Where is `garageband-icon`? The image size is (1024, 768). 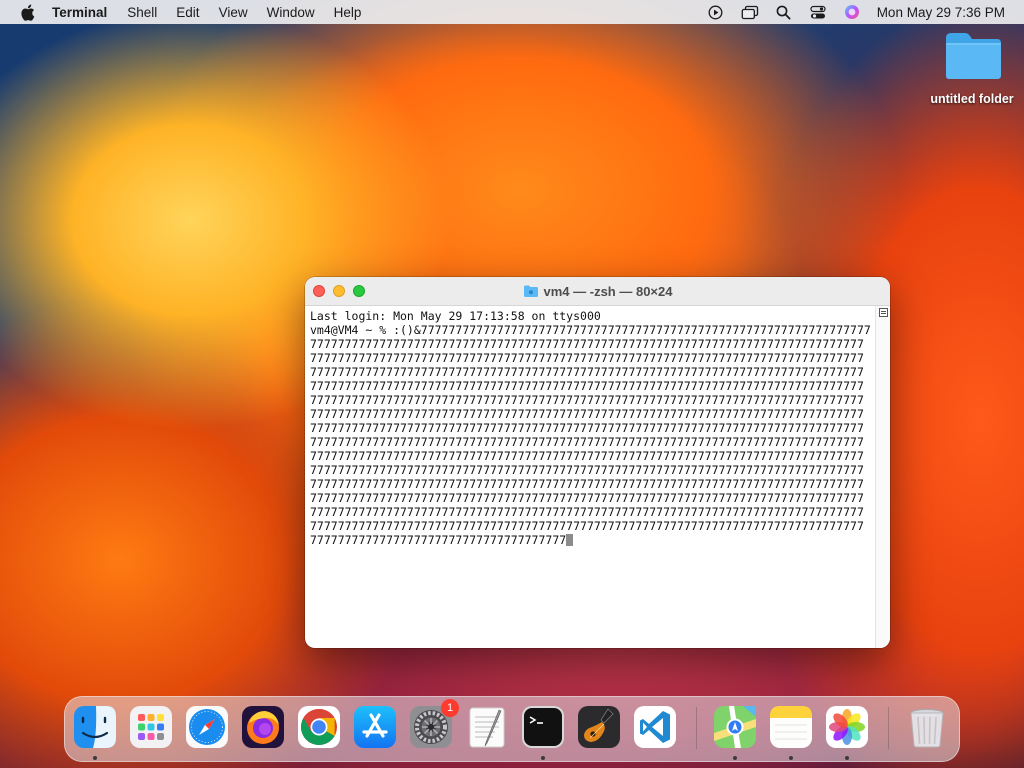
garageband-icon is located at coordinates (599, 727).